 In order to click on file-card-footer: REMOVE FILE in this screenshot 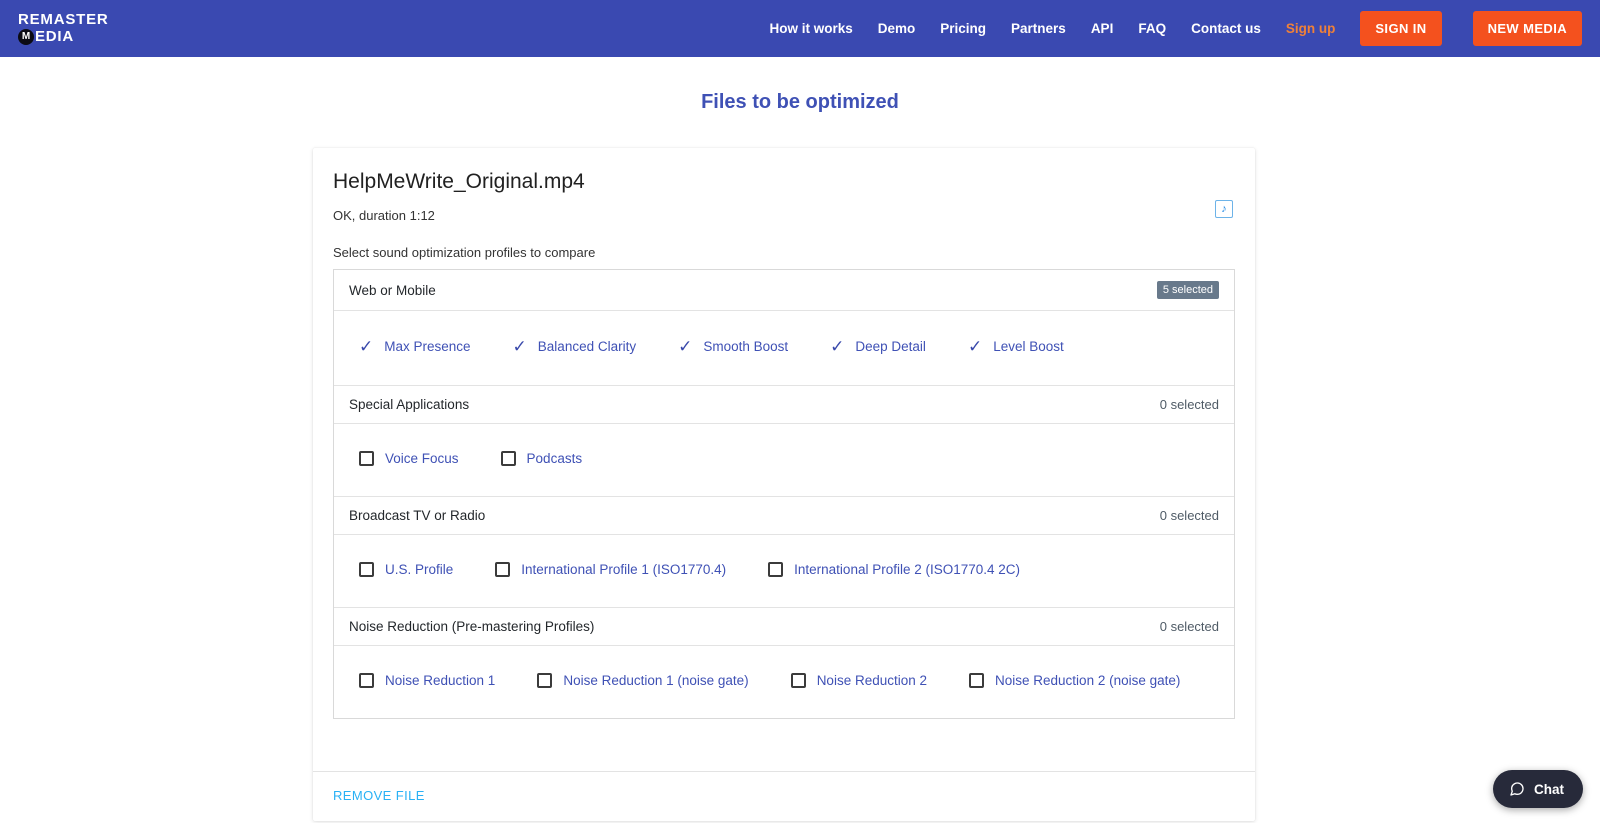, I will do `click(784, 796)`.